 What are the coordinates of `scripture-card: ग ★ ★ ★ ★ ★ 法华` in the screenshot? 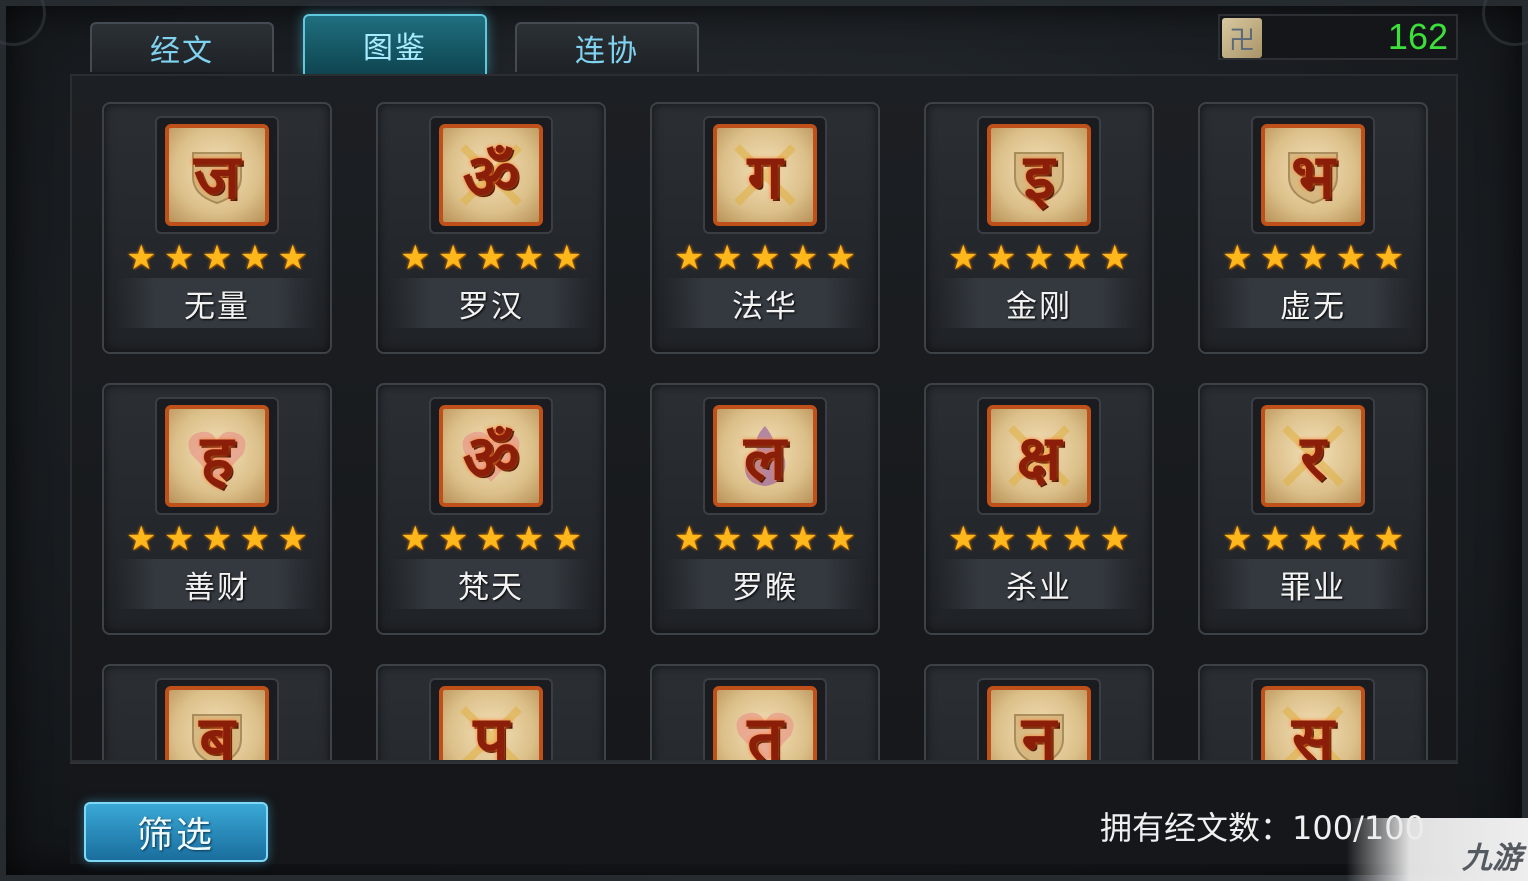 It's located at (765, 228).